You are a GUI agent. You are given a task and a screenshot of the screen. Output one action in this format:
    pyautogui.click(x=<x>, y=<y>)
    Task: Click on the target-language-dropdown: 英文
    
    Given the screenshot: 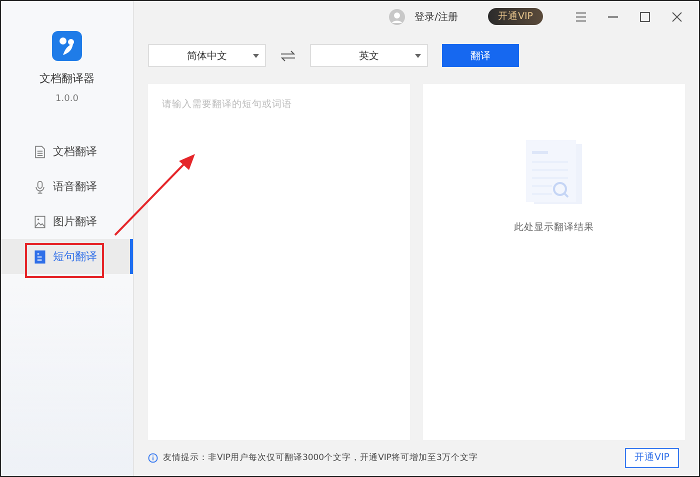 What is the action you would take?
    pyautogui.click(x=369, y=56)
    